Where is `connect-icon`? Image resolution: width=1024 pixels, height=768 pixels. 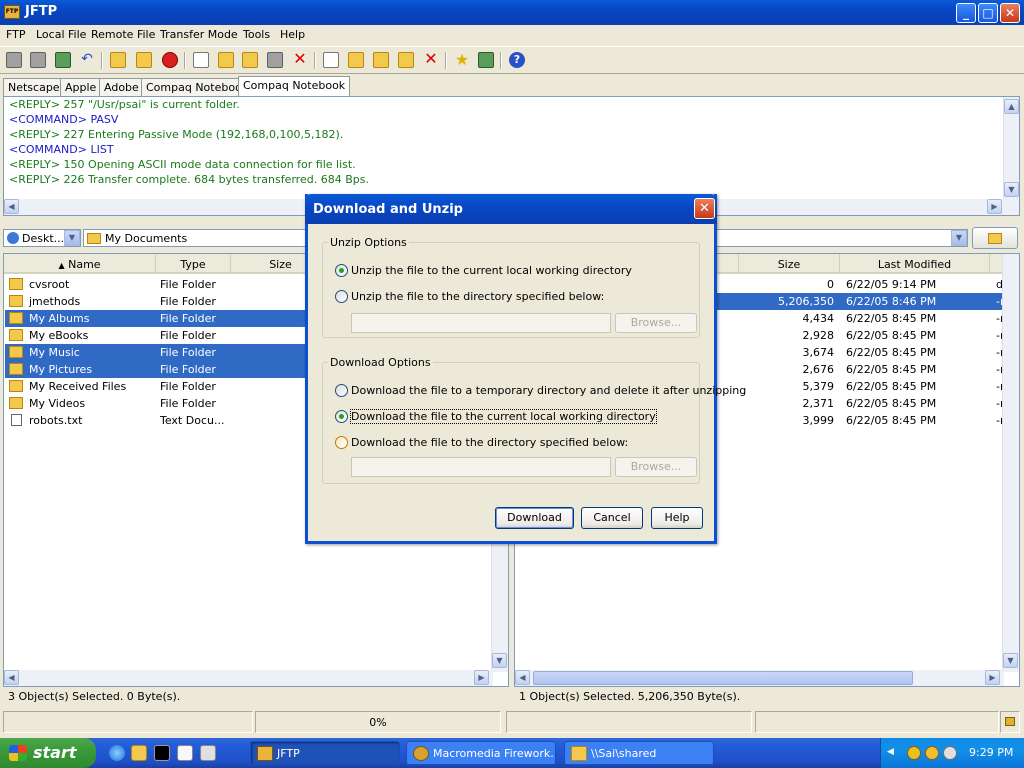 connect-icon is located at coordinates (14, 60).